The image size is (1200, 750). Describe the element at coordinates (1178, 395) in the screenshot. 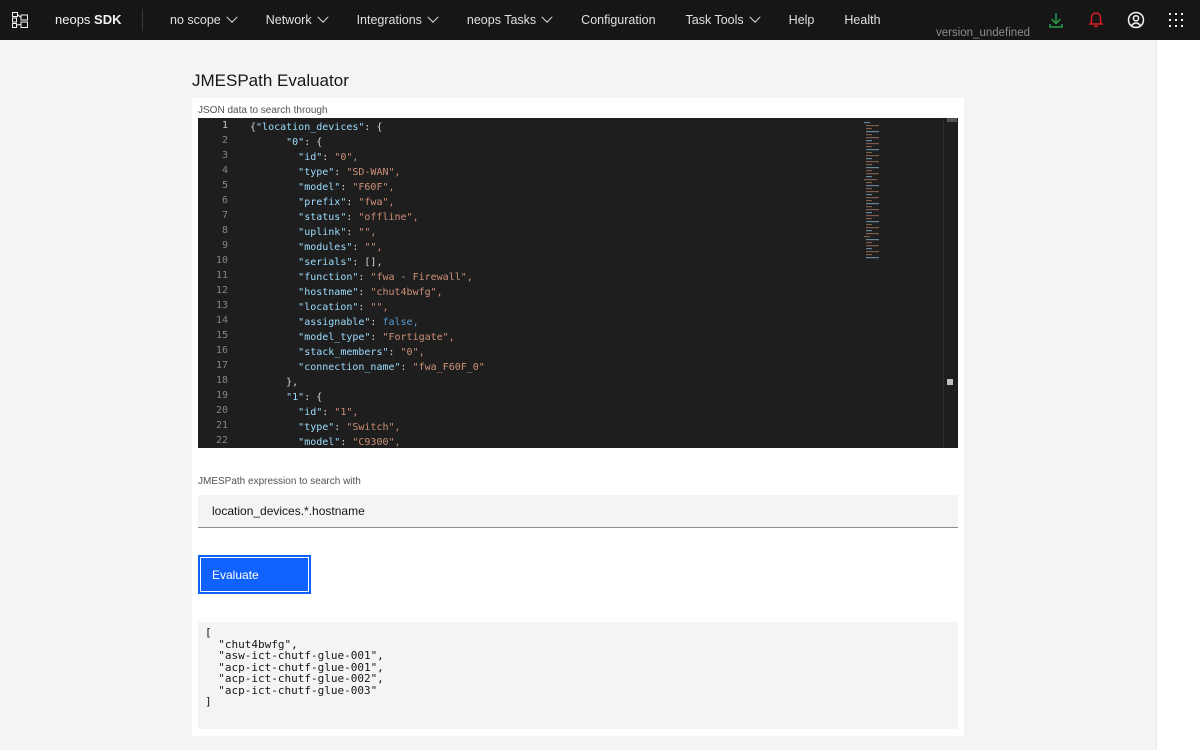

I see `page-scrollbar` at that location.